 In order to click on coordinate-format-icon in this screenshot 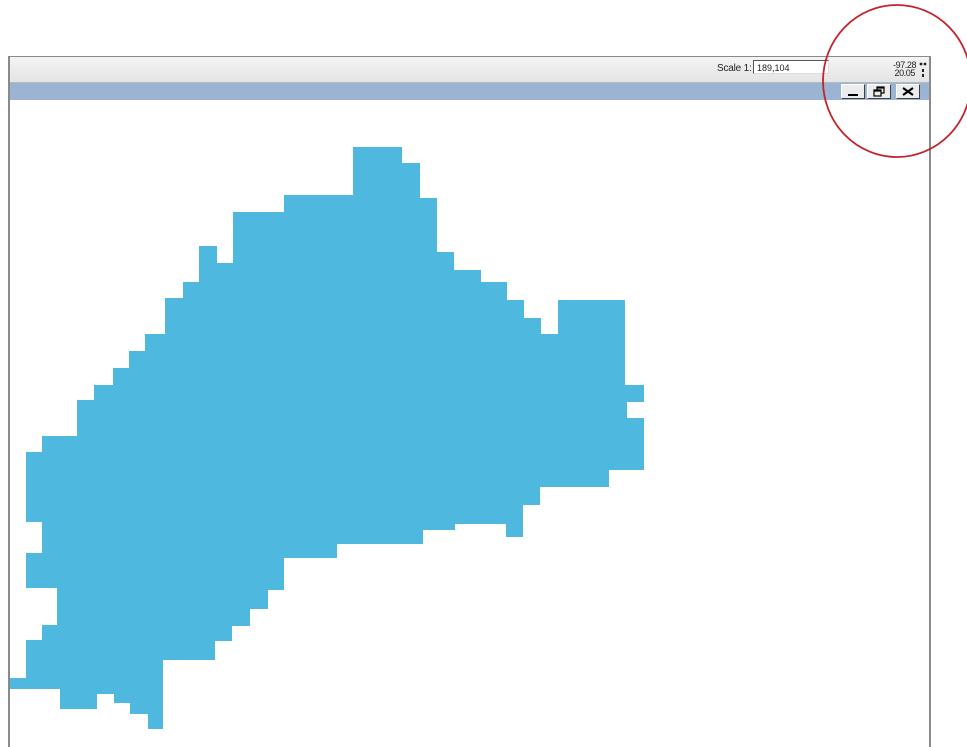, I will do `click(923, 64)`.